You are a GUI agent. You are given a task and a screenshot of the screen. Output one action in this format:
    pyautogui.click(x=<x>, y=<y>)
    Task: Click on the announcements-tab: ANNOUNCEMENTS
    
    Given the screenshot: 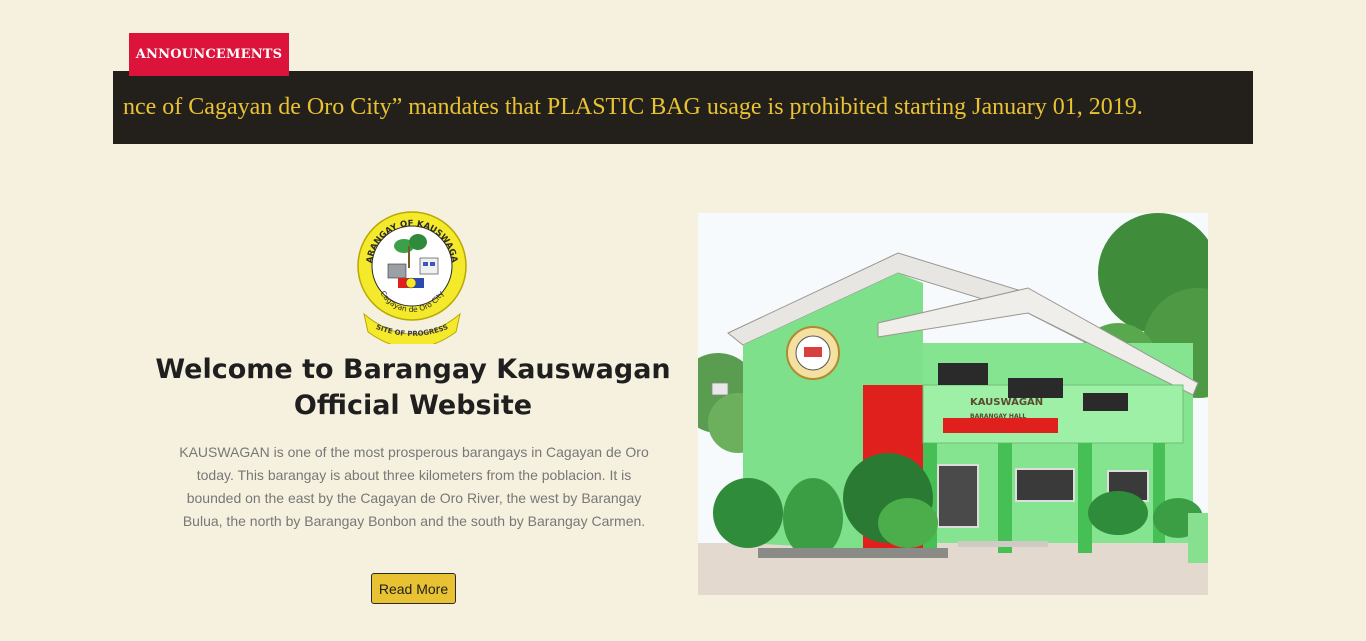 What is the action you would take?
    pyautogui.click(x=209, y=54)
    